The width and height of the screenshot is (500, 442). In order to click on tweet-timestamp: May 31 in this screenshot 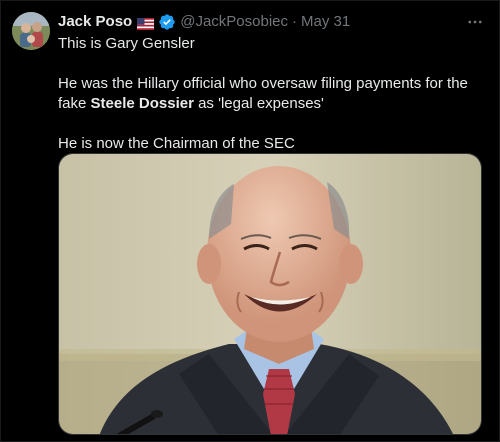, I will do `click(325, 22)`.